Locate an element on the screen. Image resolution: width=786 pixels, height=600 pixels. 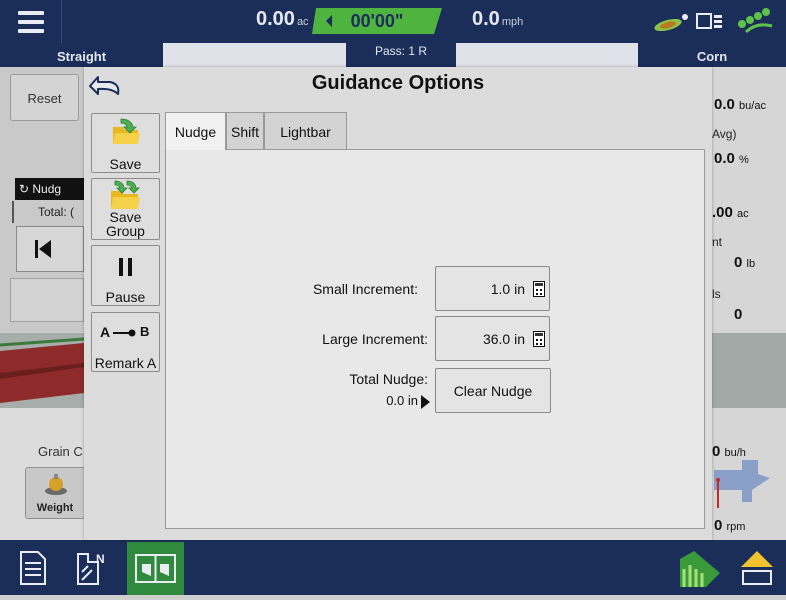
rpm-readout: 0 rpm is located at coordinates (730, 525).